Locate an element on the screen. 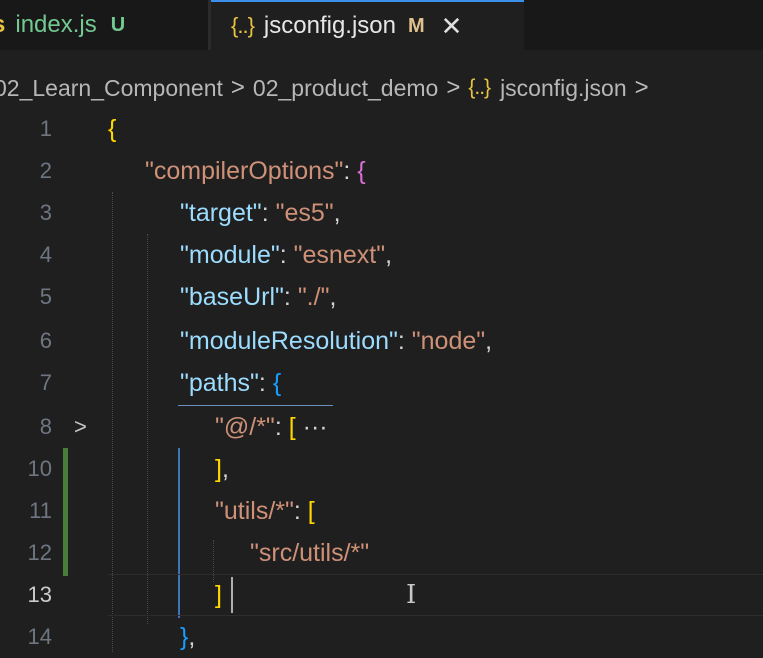 This screenshot has width=763, height=658. code-line: 7 "paths": { is located at coordinates (381, 383).